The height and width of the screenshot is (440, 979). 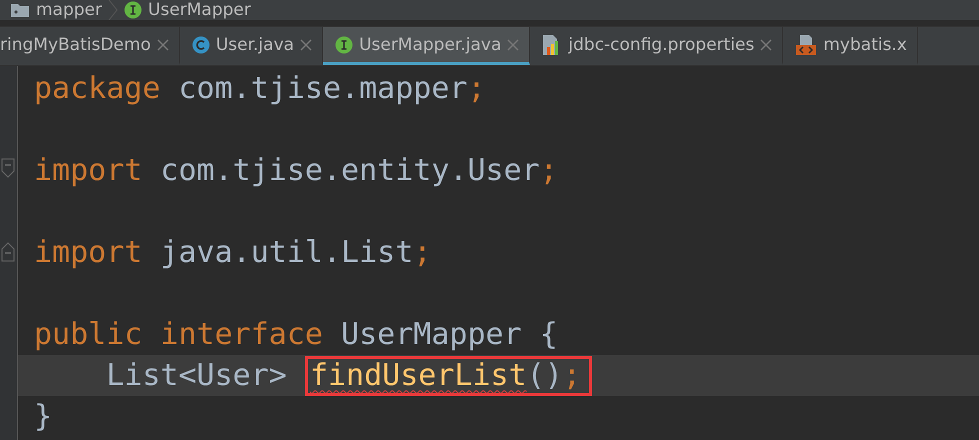 What do you see at coordinates (448, 376) in the screenshot?
I see `highlight-box: findUserList();` at bounding box center [448, 376].